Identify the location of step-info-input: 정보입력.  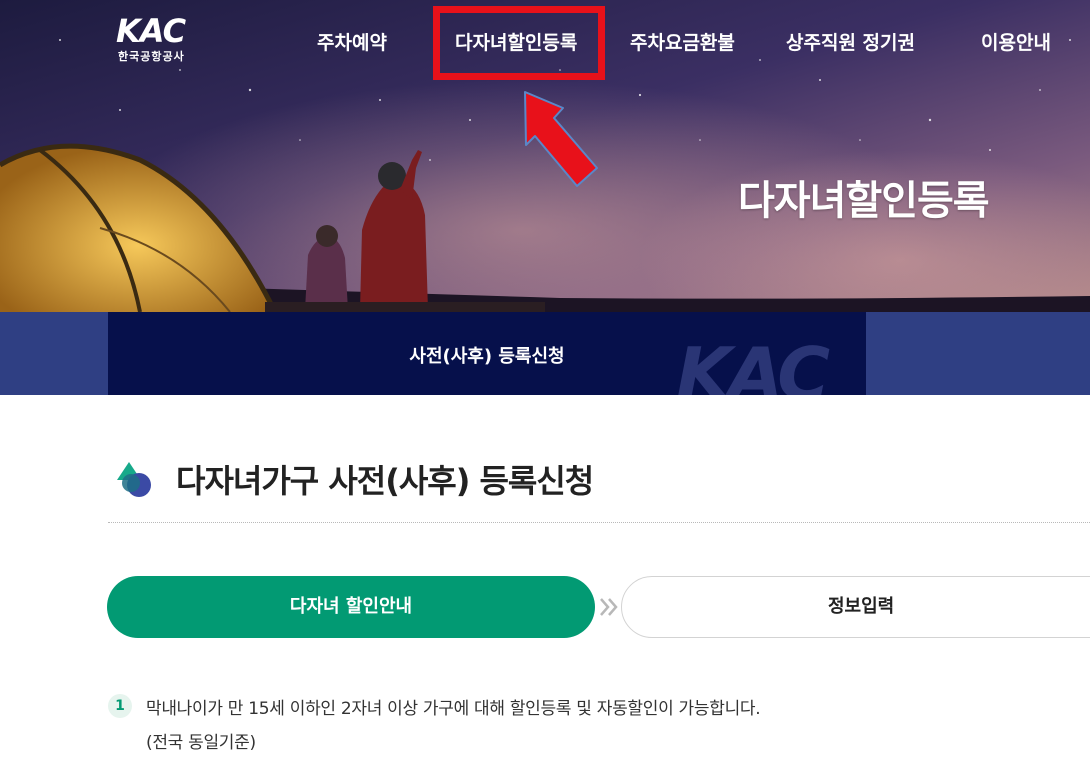
(855, 607).